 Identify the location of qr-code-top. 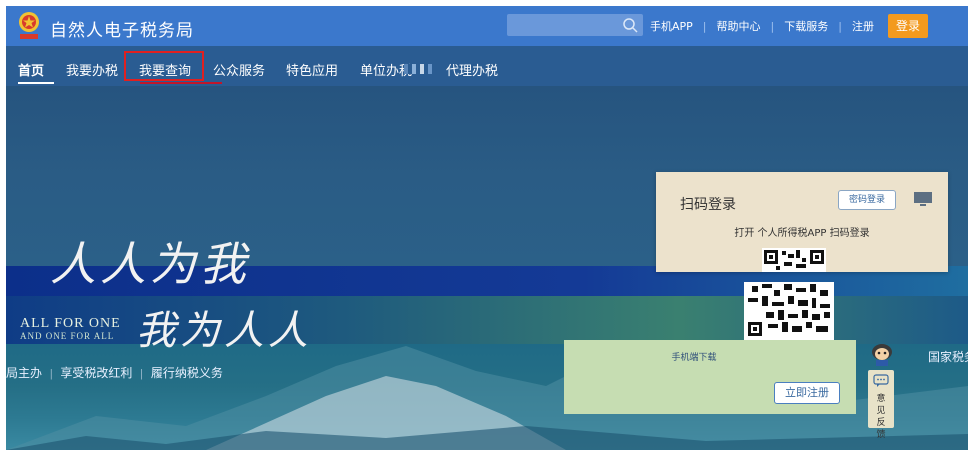
(794, 260).